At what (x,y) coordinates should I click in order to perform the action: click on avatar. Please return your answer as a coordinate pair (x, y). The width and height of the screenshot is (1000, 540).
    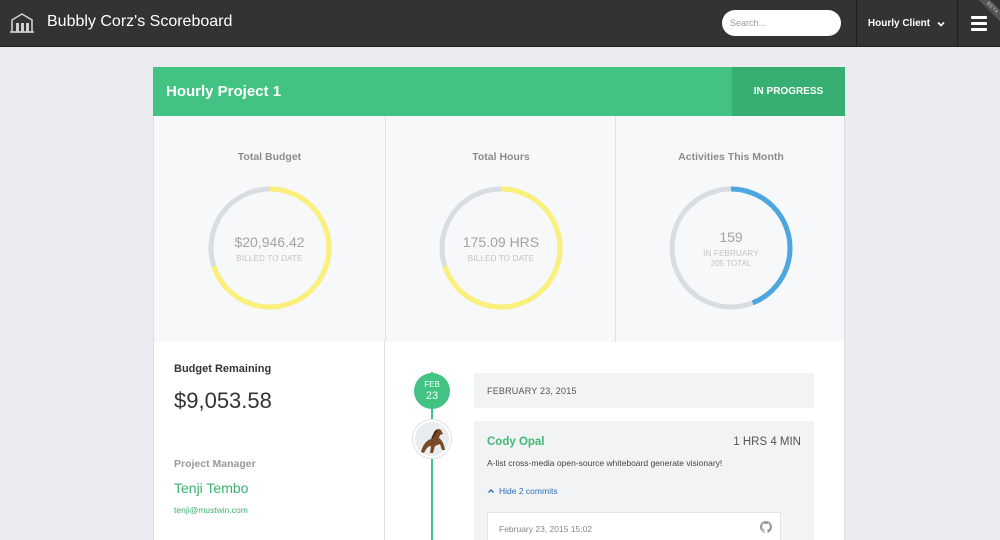
    Looking at the image, I should click on (432, 439).